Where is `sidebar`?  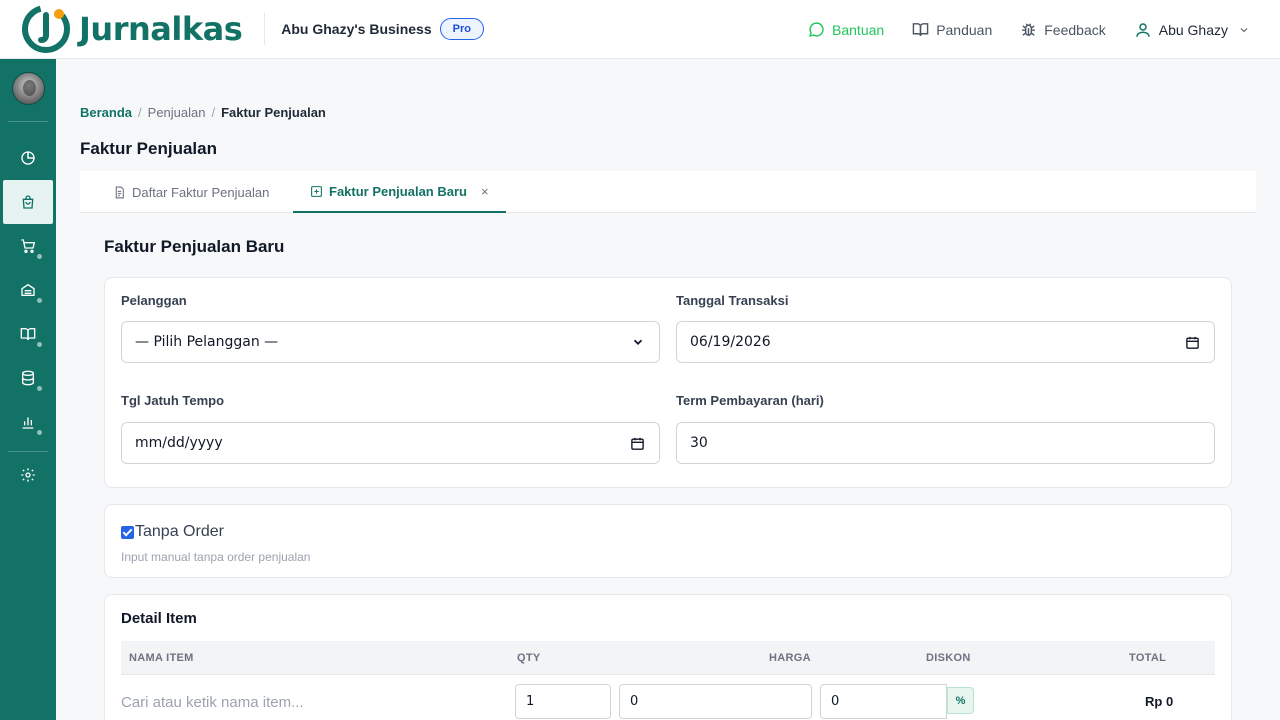
sidebar is located at coordinates (28, 389).